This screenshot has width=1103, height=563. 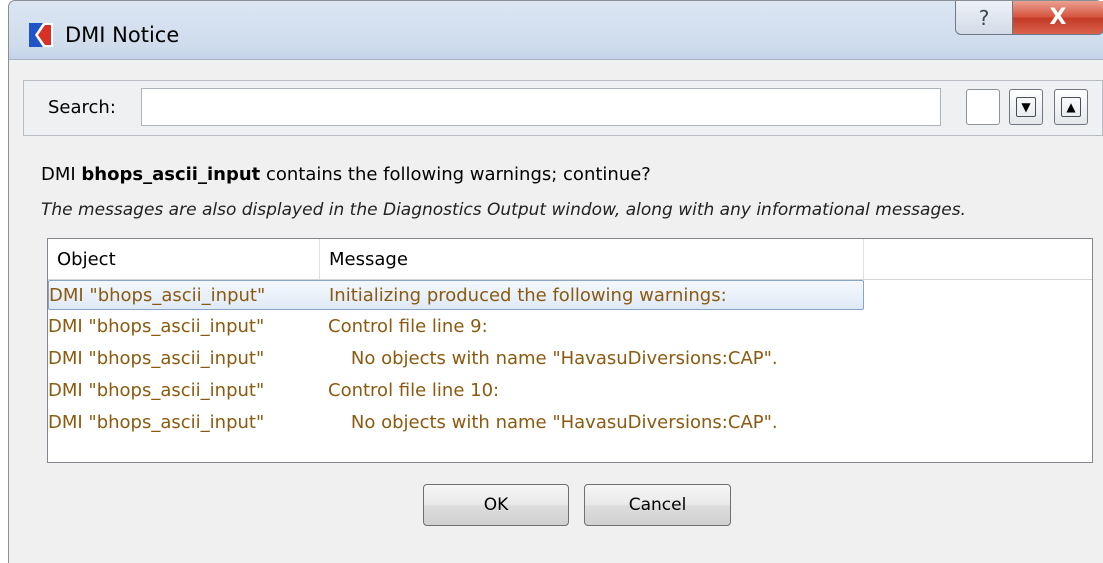 I want to click on title-bar: DMI Notice ? X, so click(x=556, y=30).